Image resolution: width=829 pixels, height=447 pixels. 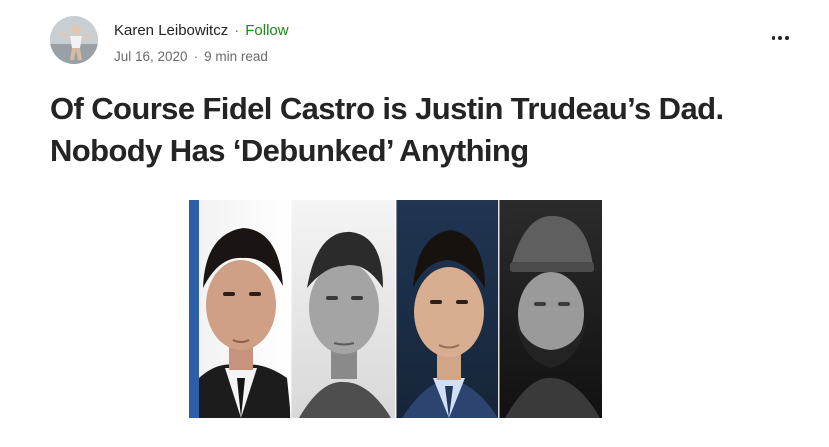 I want to click on author-line: Karen Leibowitcz · Follow, so click(x=201, y=30).